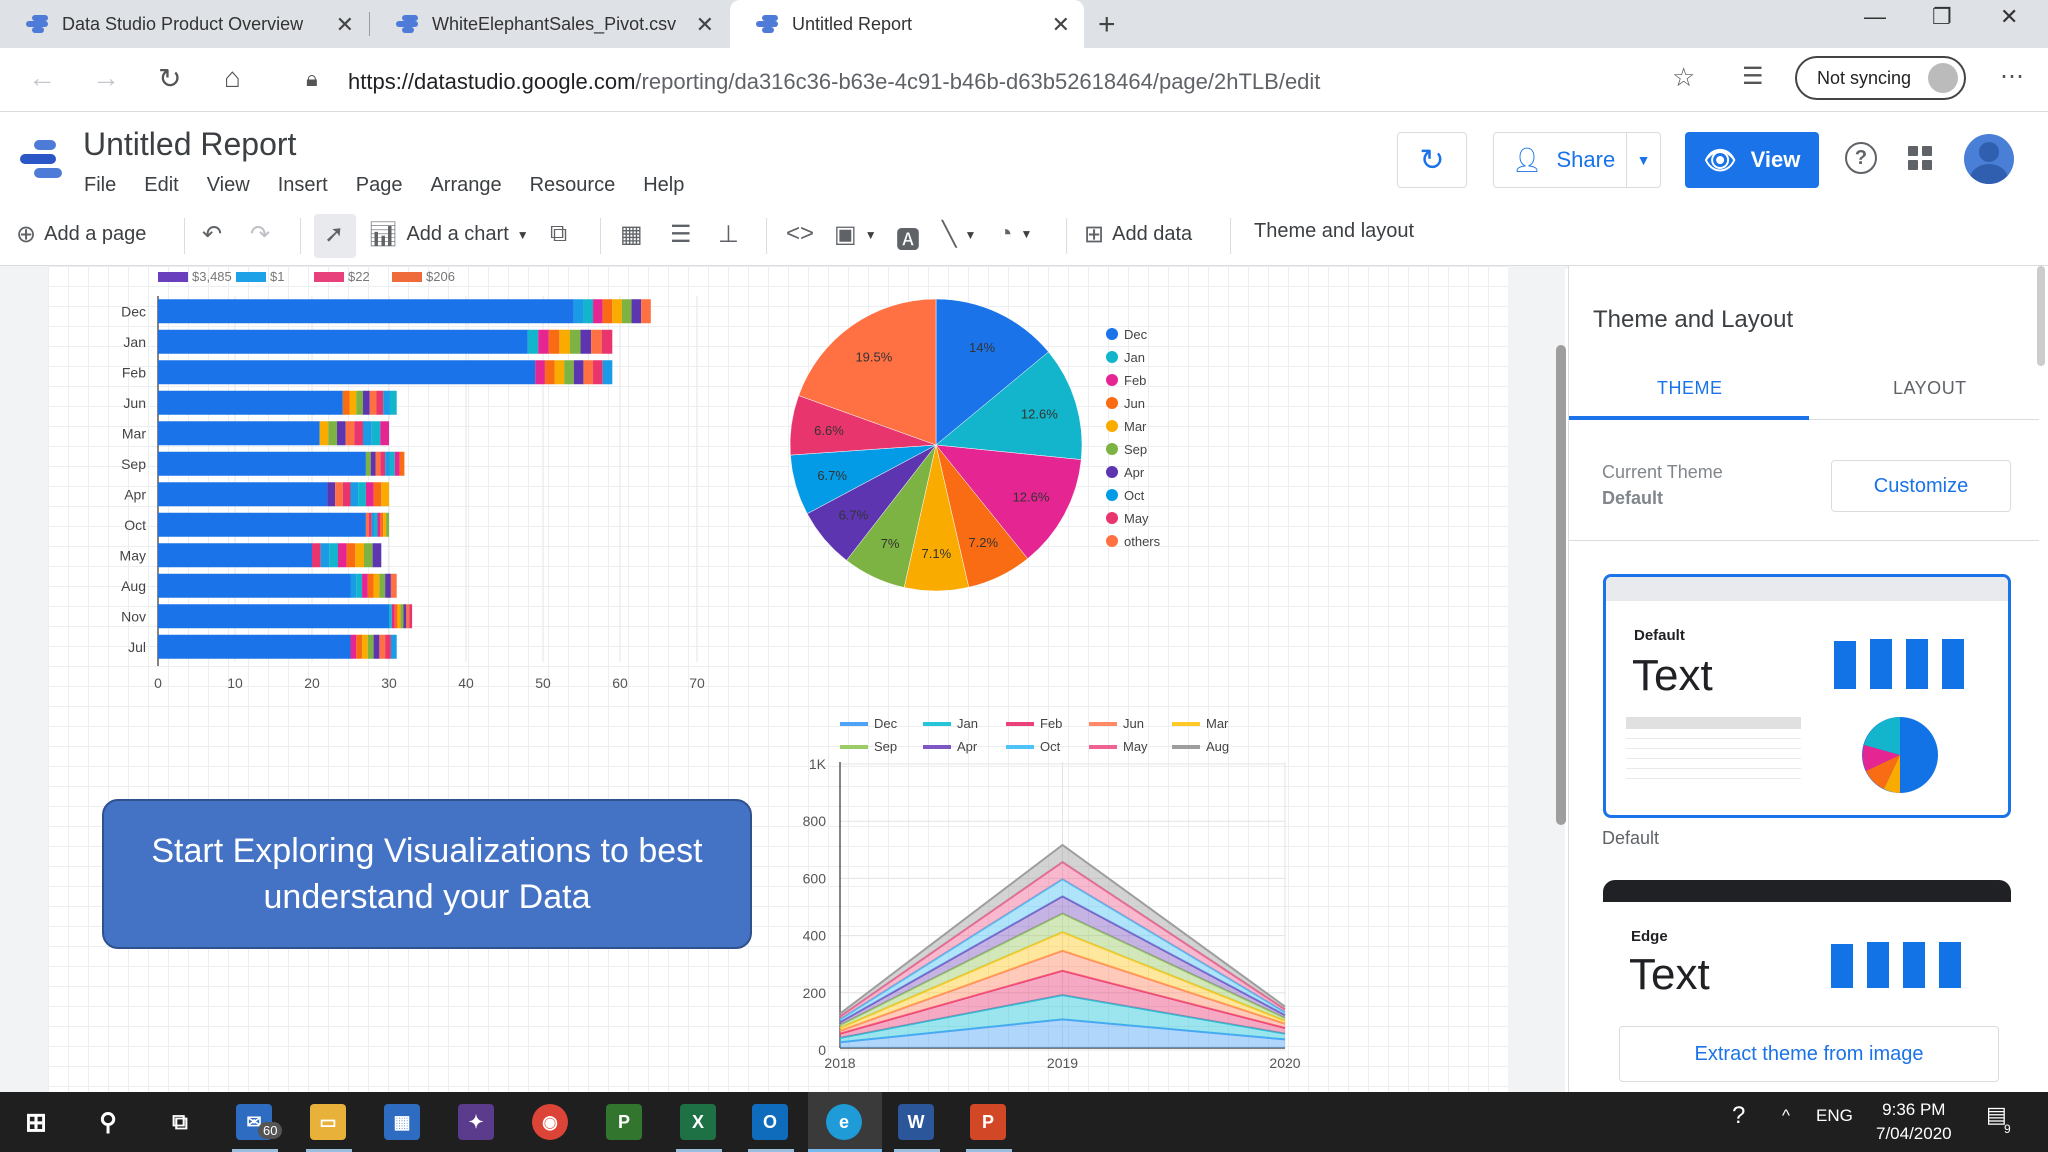 Image resolution: width=2048 pixels, height=1152 pixels. What do you see at coordinates (1921, 486) in the screenshot?
I see `customize-button: Customize` at bounding box center [1921, 486].